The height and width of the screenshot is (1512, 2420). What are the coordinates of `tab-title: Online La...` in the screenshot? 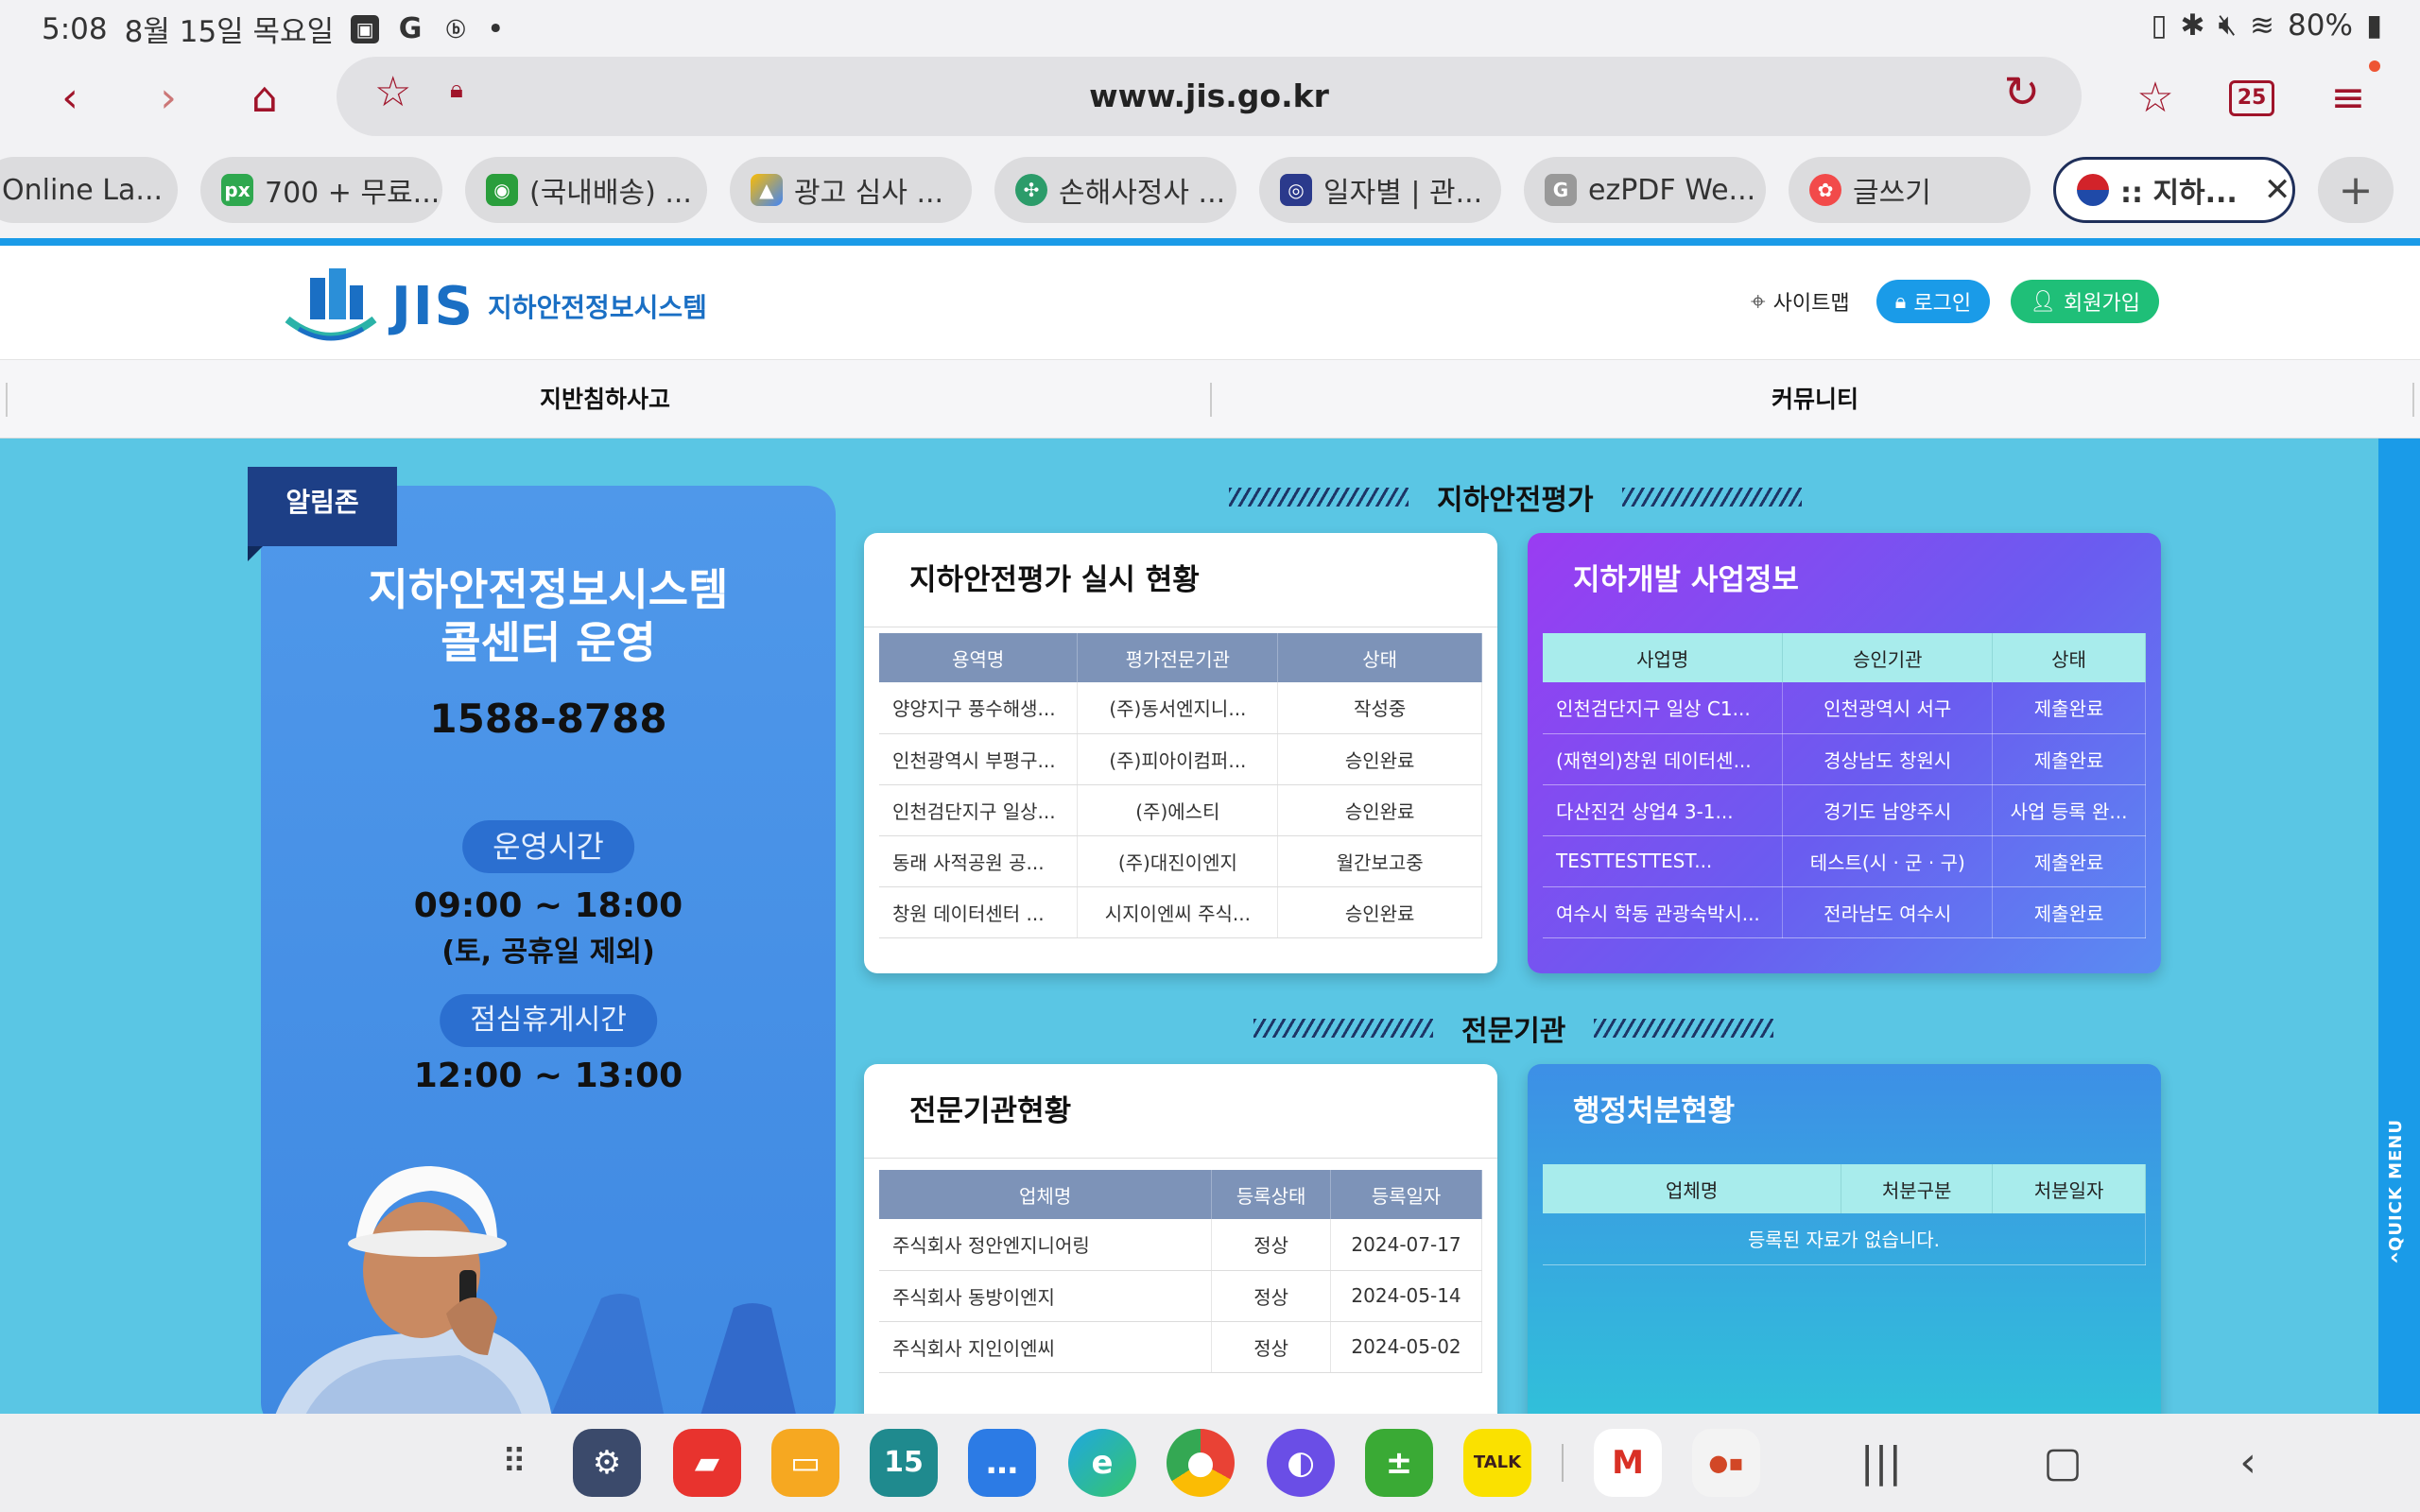 It's located at (83, 190).